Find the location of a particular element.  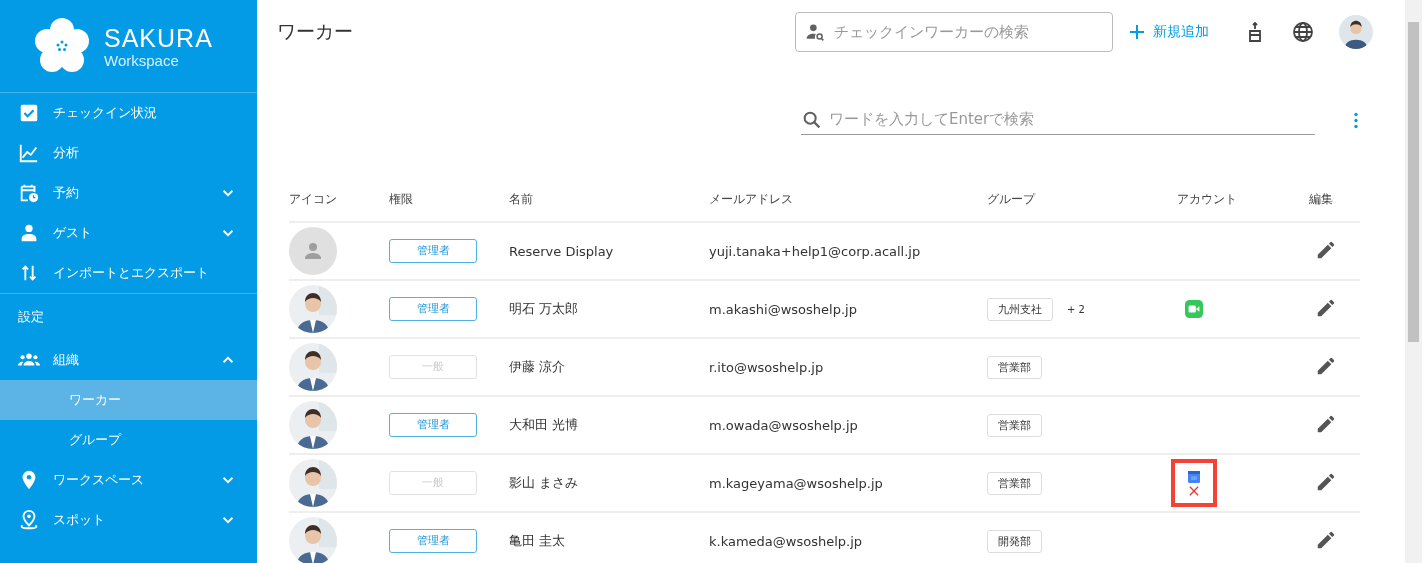

calendar-clock-icon is located at coordinates (29, 193).